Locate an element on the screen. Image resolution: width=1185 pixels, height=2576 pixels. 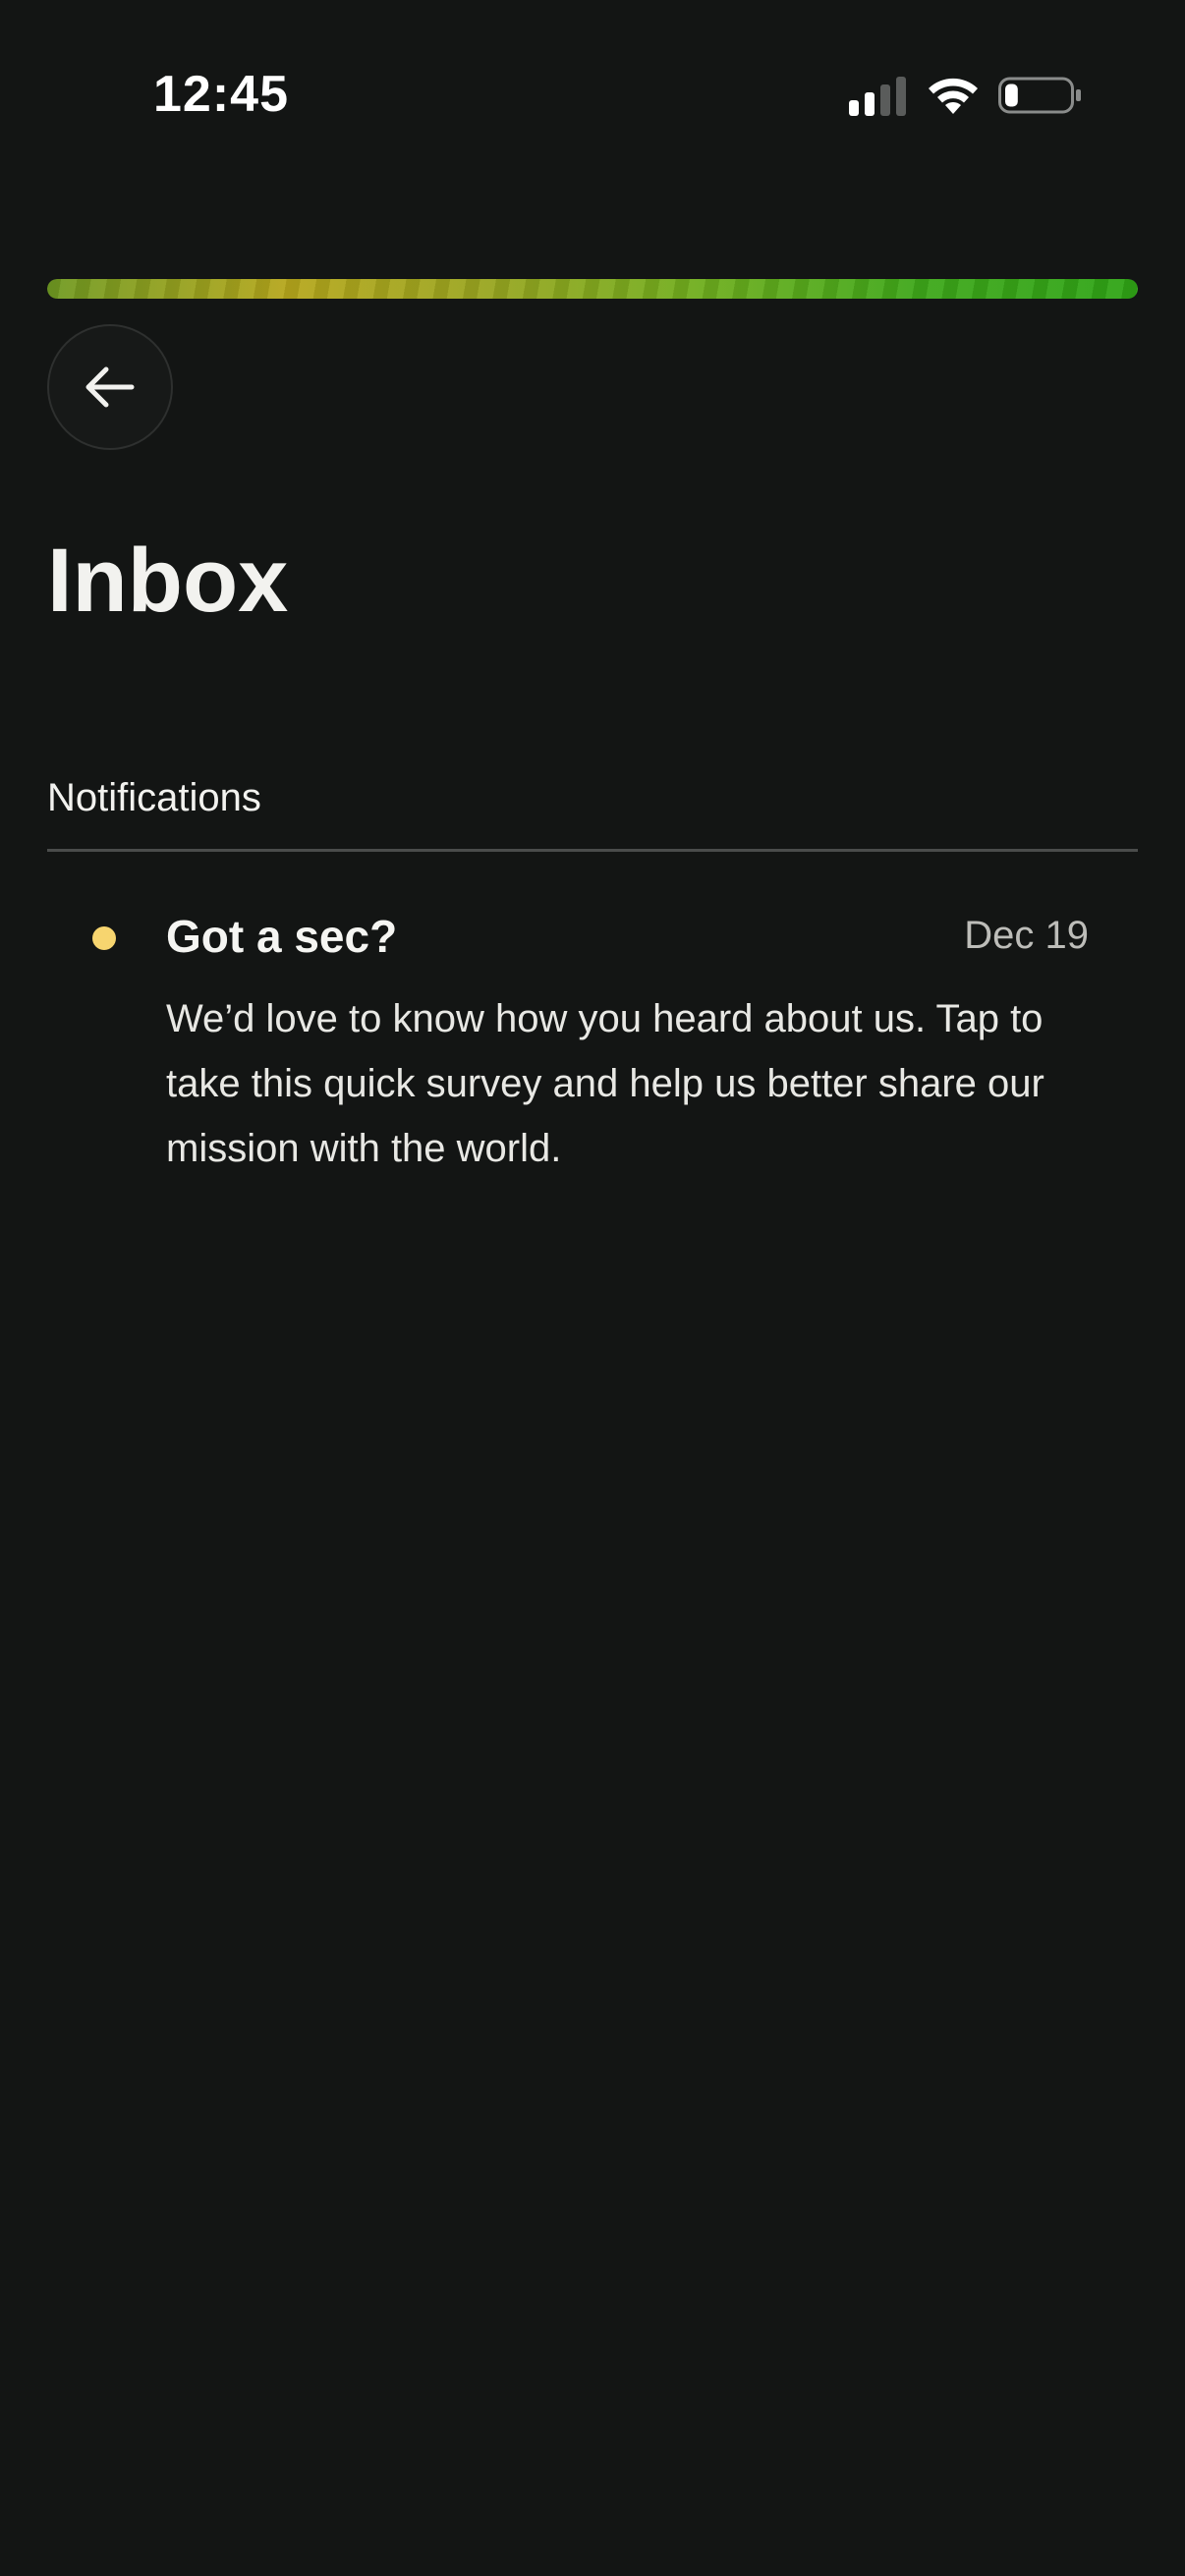
section-divider is located at coordinates (592, 850).